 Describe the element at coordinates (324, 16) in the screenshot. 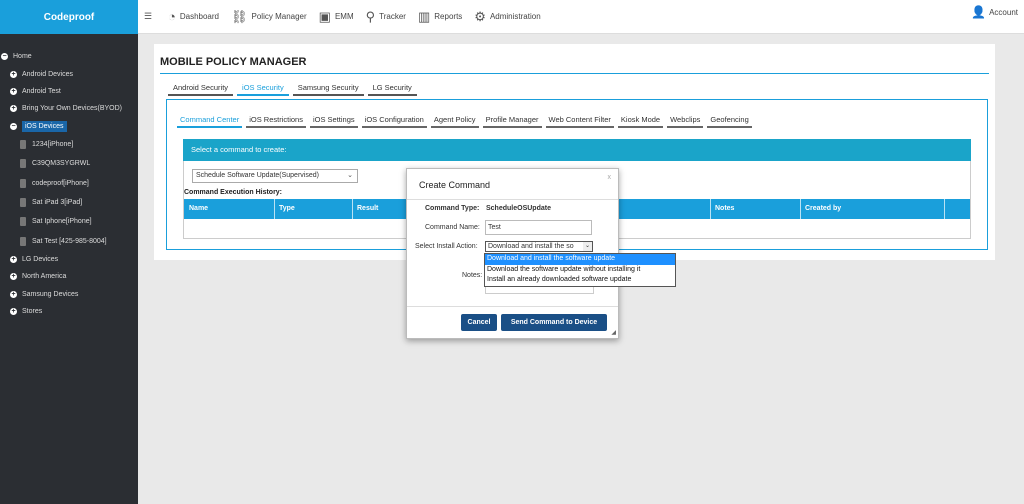

I see `emm-icon: ▣` at that location.